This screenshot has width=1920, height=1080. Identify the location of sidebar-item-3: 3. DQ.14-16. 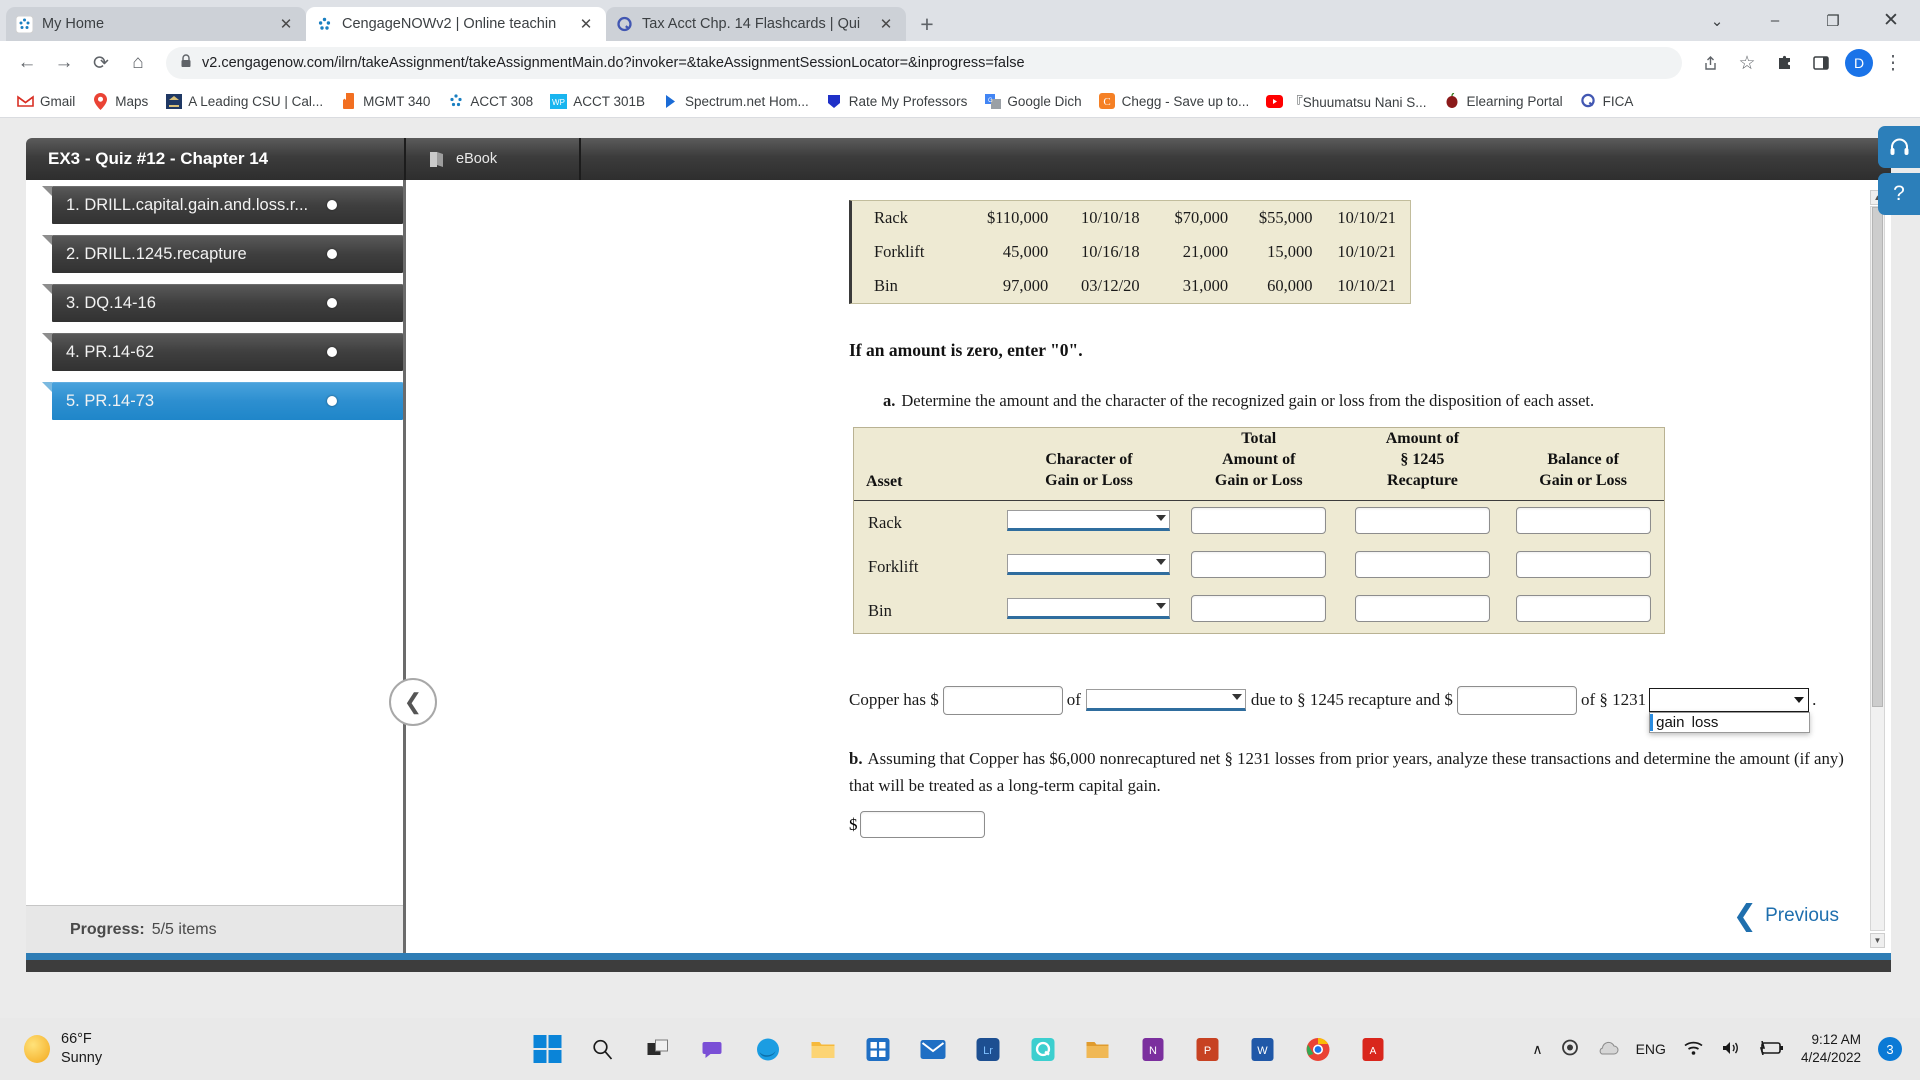
(222, 303).